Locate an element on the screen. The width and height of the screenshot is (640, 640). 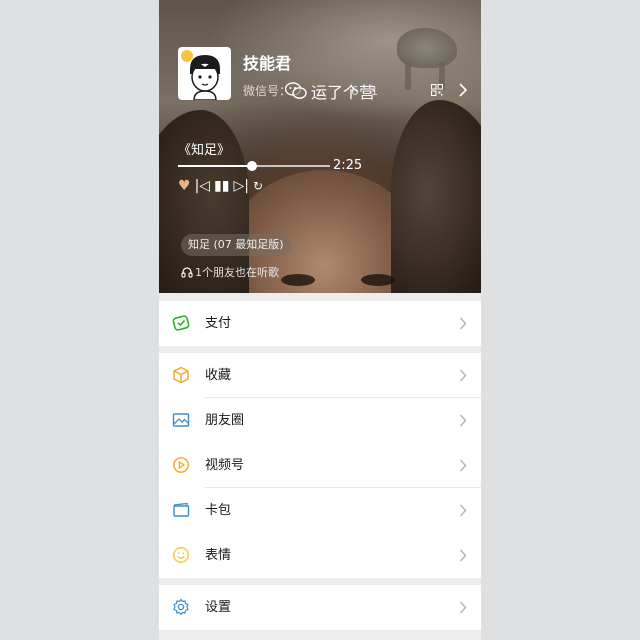
menu-group-settings: 设置 is located at coordinates (320, 607).